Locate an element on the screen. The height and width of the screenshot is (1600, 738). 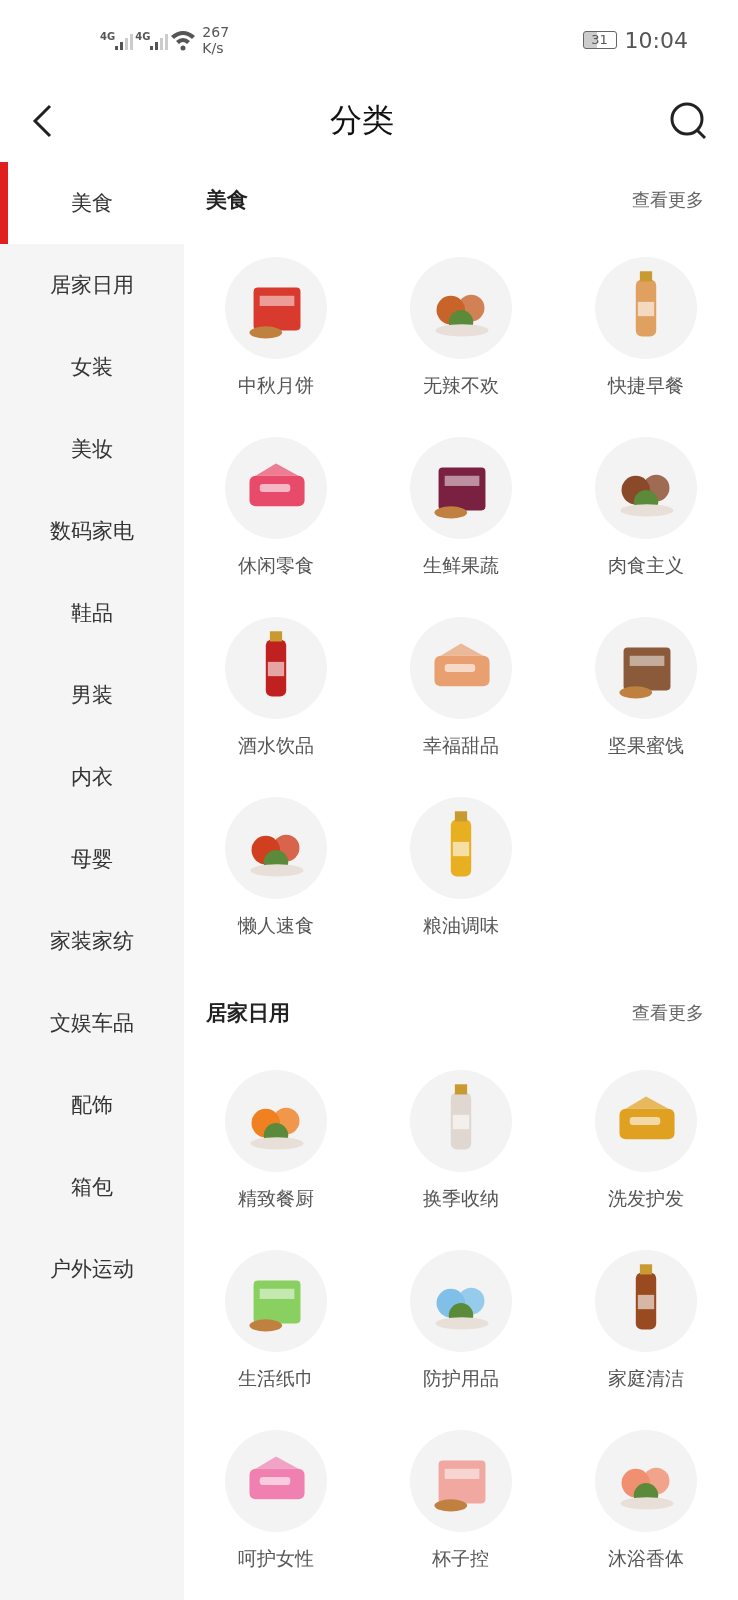
category-label: 快捷早餐 is located at coordinates (645, 385).